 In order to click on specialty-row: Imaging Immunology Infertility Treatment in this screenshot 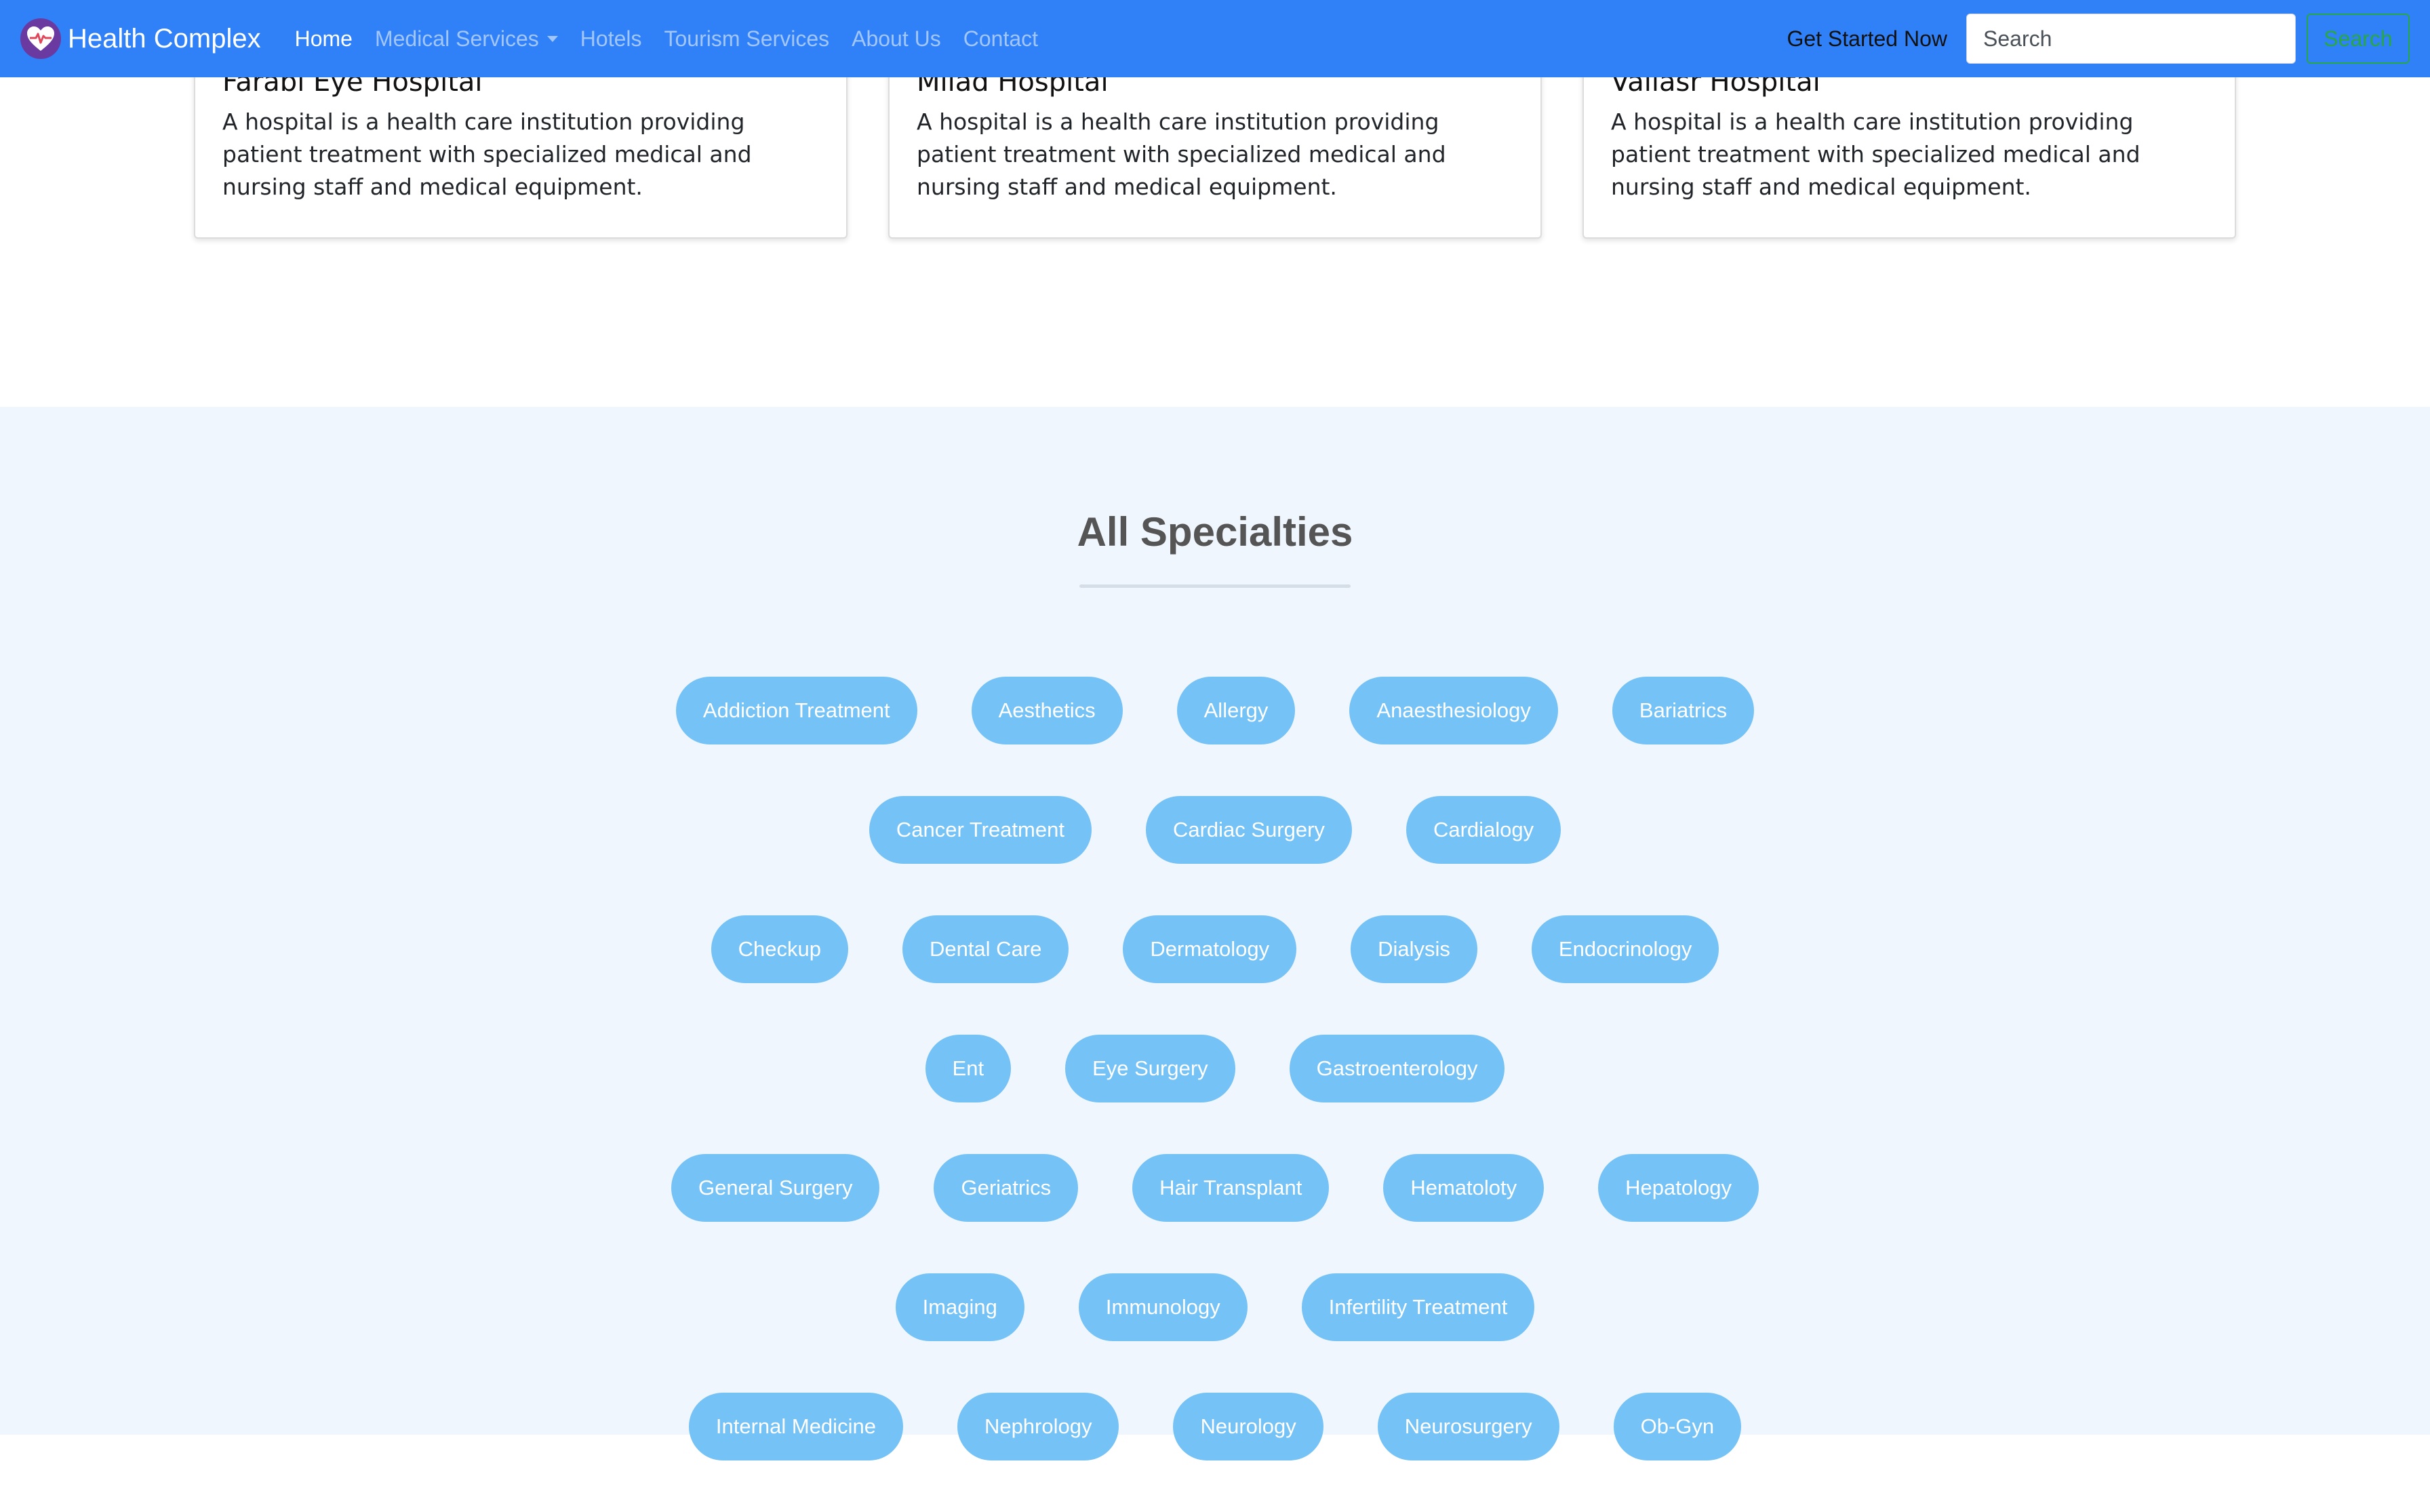, I will do `click(1215, 1307)`.